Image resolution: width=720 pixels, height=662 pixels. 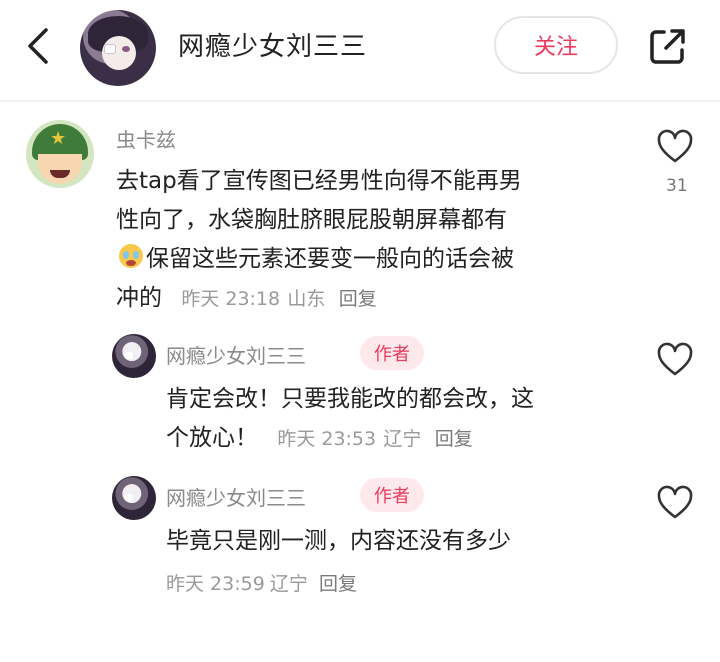 I want to click on comment-line: 肯定会改！只要我能改的都会改，这, so click(x=350, y=399).